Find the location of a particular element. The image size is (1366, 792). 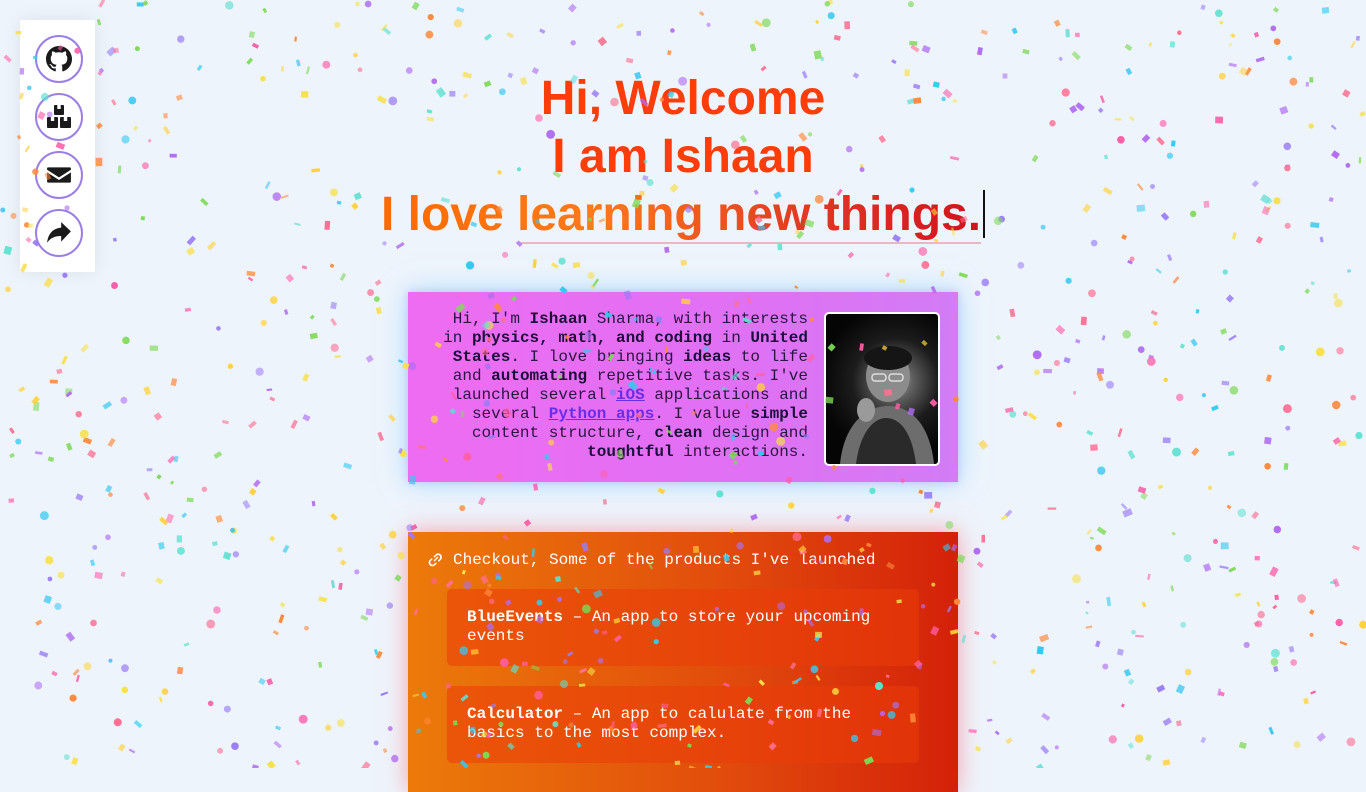

python-apps-link: Python apps is located at coordinates (602, 414).